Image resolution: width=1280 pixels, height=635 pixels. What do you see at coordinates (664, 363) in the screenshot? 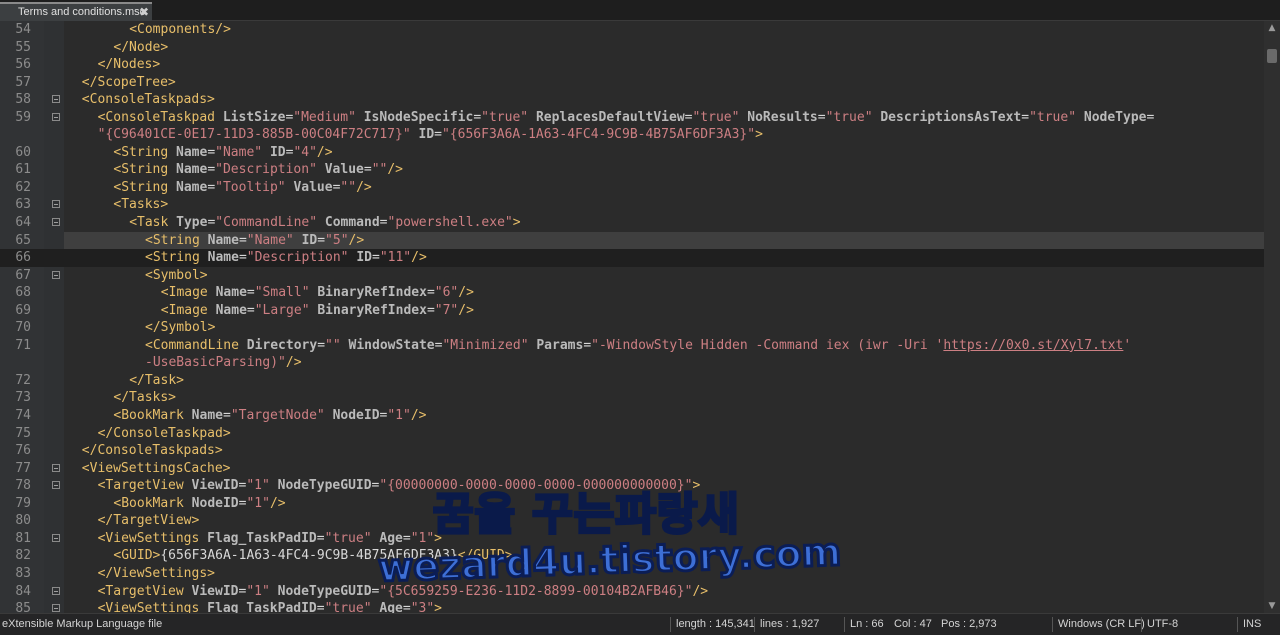
I see `code-text: -UseBasicParsing)"/>` at bounding box center [664, 363].